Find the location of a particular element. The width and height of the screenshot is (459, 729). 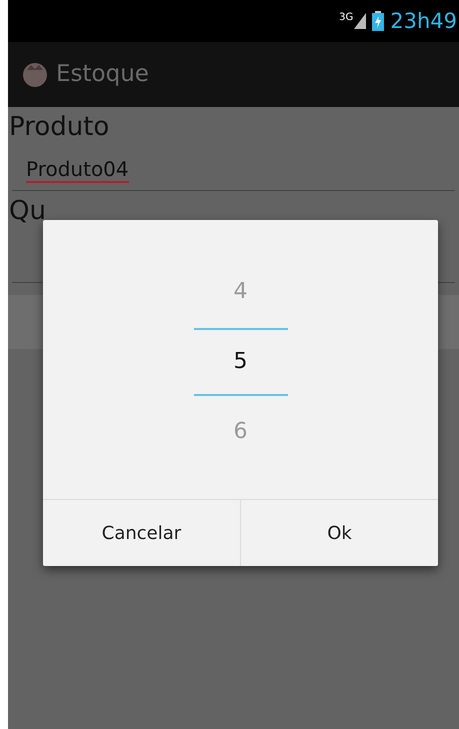

network-type-label: 3G is located at coordinates (346, 18).